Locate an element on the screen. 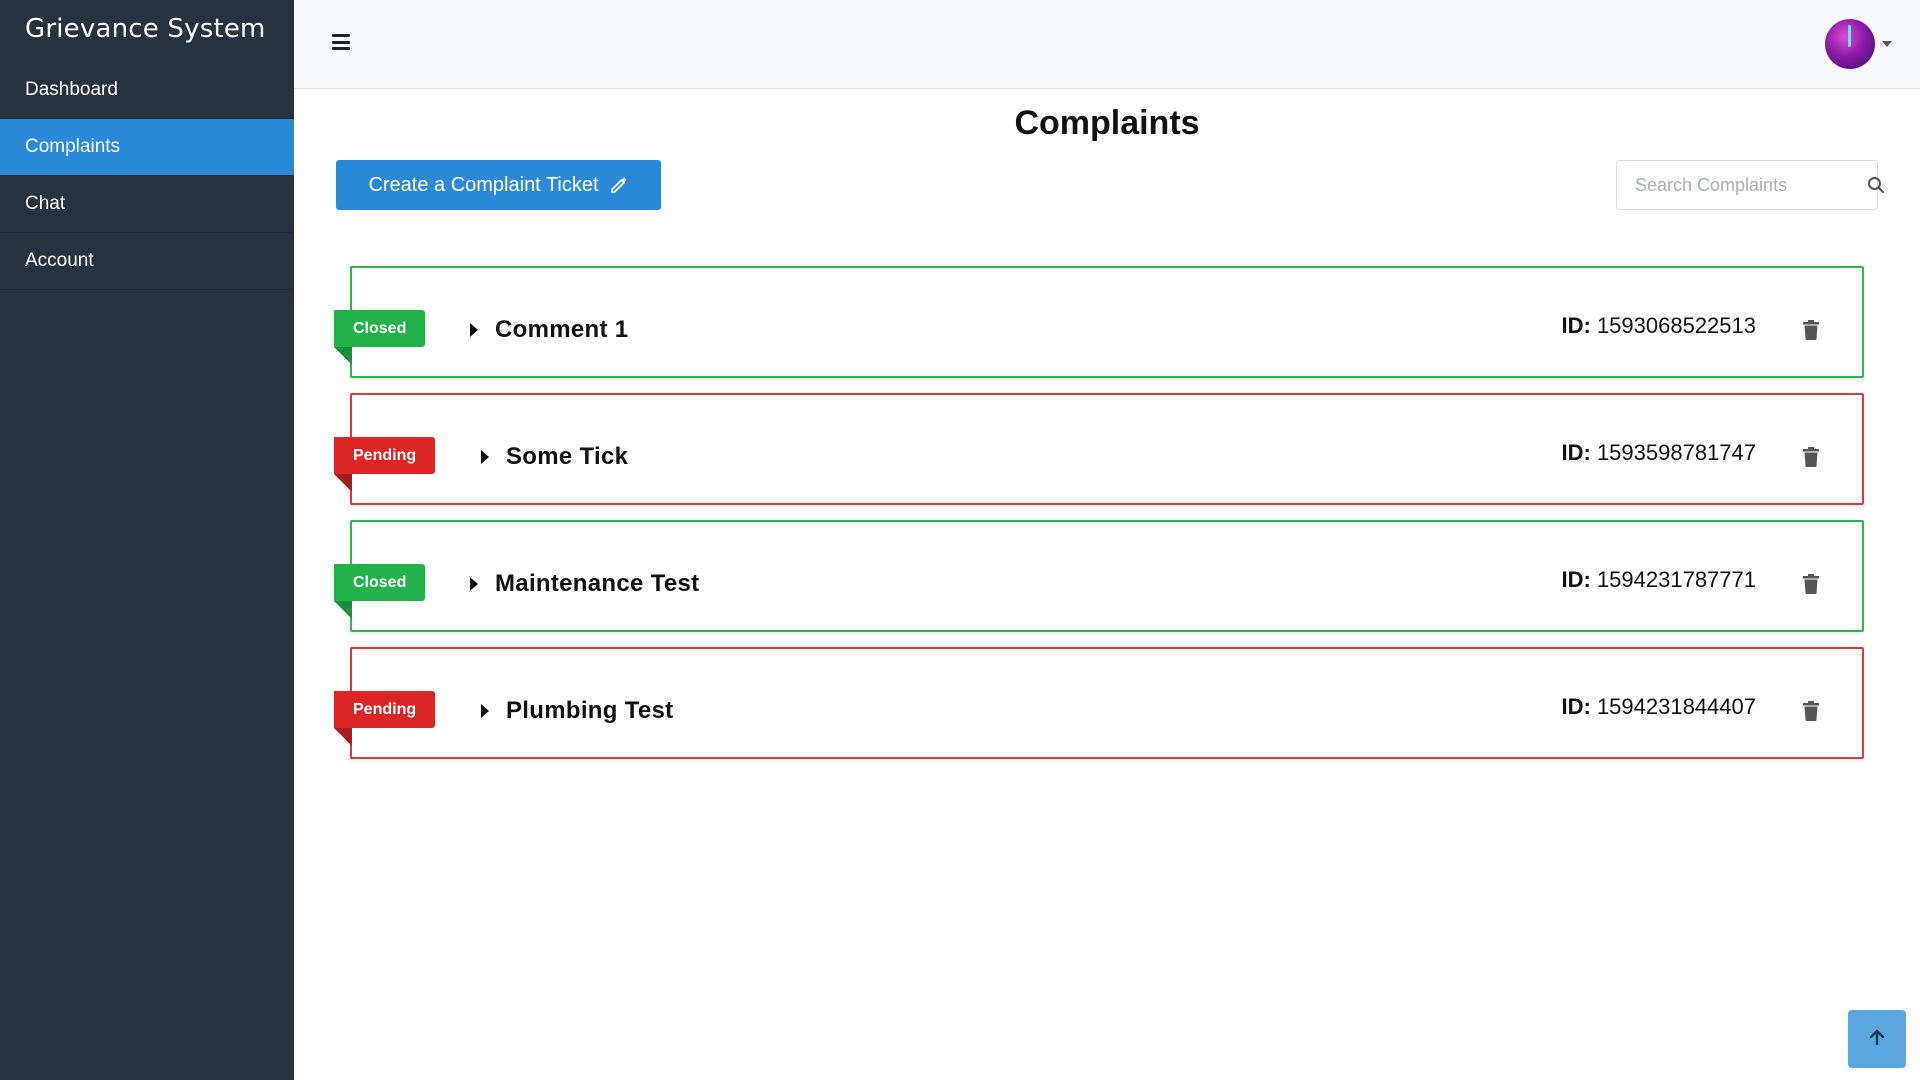 This screenshot has width=1920, height=1080. scroll-to-top-button is located at coordinates (1877, 1039).